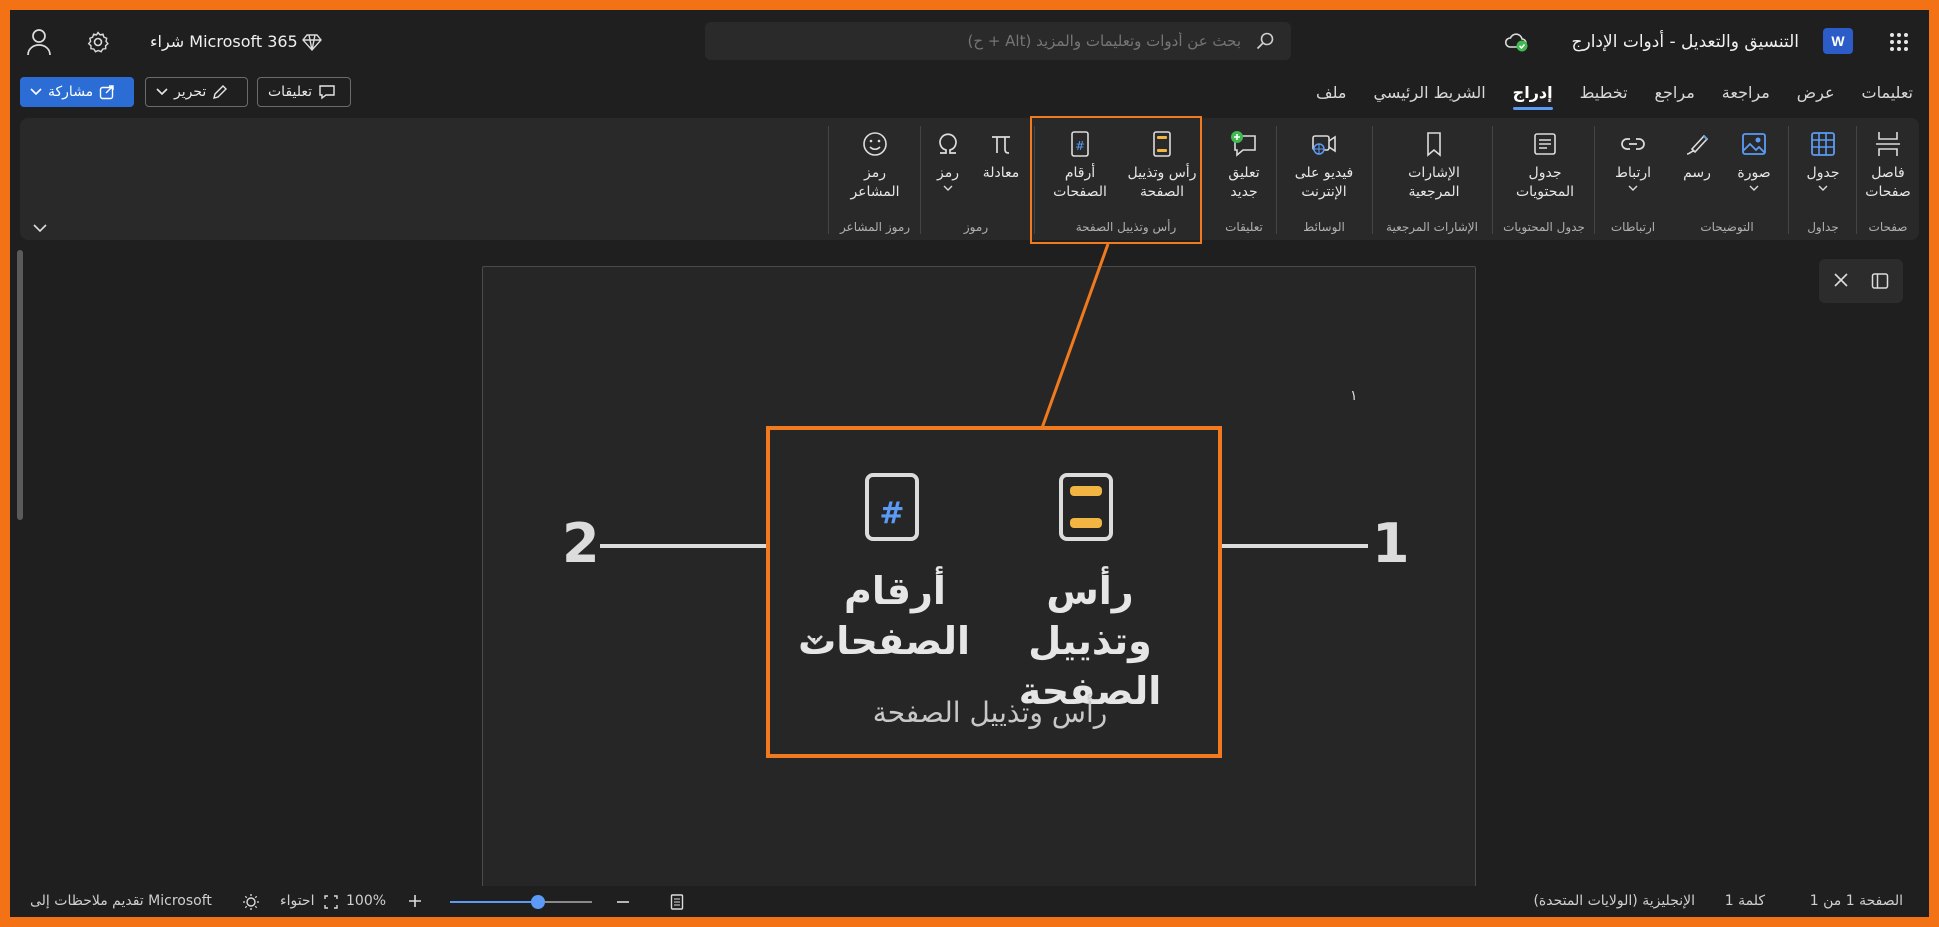 The width and height of the screenshot is (1939, 927). Describe the element at coordinates (1675, 94) in the screenshot. I see `tab-references: مراجع` at that location.